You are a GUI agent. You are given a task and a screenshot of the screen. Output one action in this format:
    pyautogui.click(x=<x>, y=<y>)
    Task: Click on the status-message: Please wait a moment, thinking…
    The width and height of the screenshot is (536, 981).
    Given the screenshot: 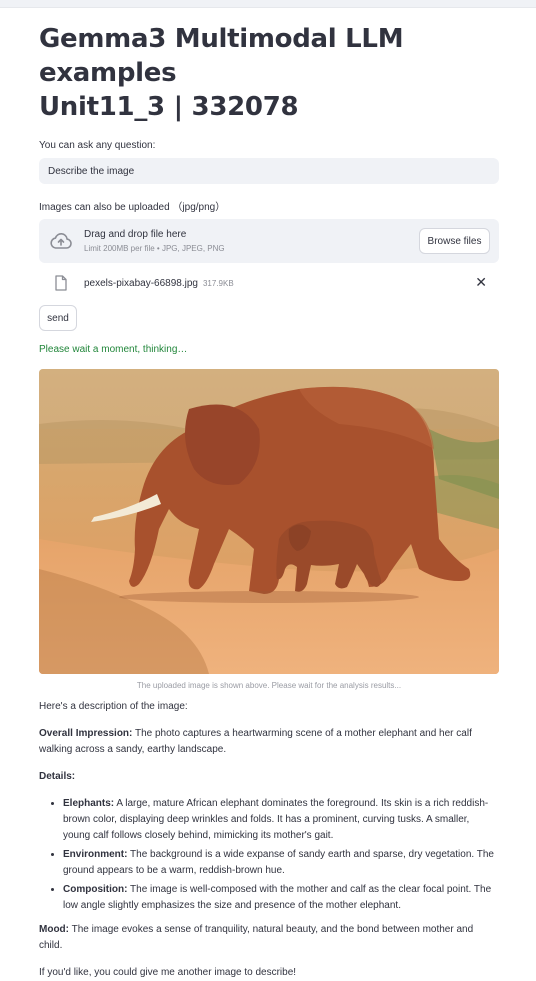 What is the action you would take?
    pyautogui.click(x=113, y=349)
    